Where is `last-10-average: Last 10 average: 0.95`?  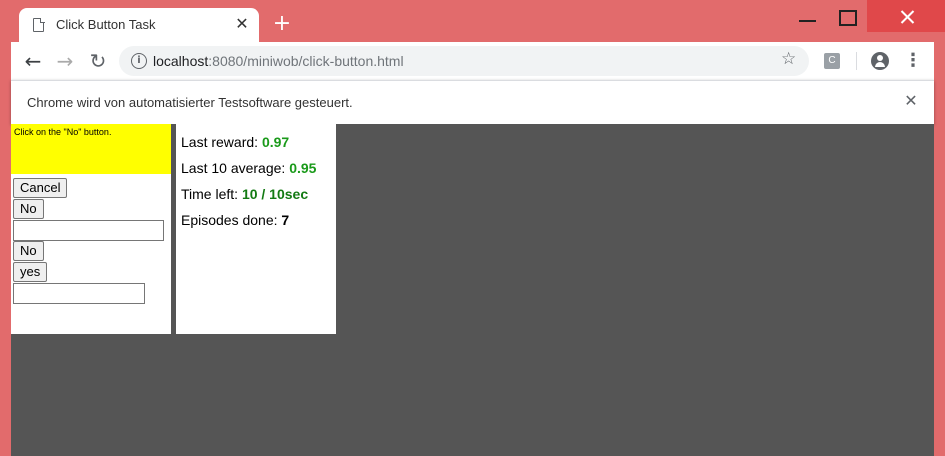 last-10-average: Last 10 average: 0.95 is located at coordinates (248, 168).